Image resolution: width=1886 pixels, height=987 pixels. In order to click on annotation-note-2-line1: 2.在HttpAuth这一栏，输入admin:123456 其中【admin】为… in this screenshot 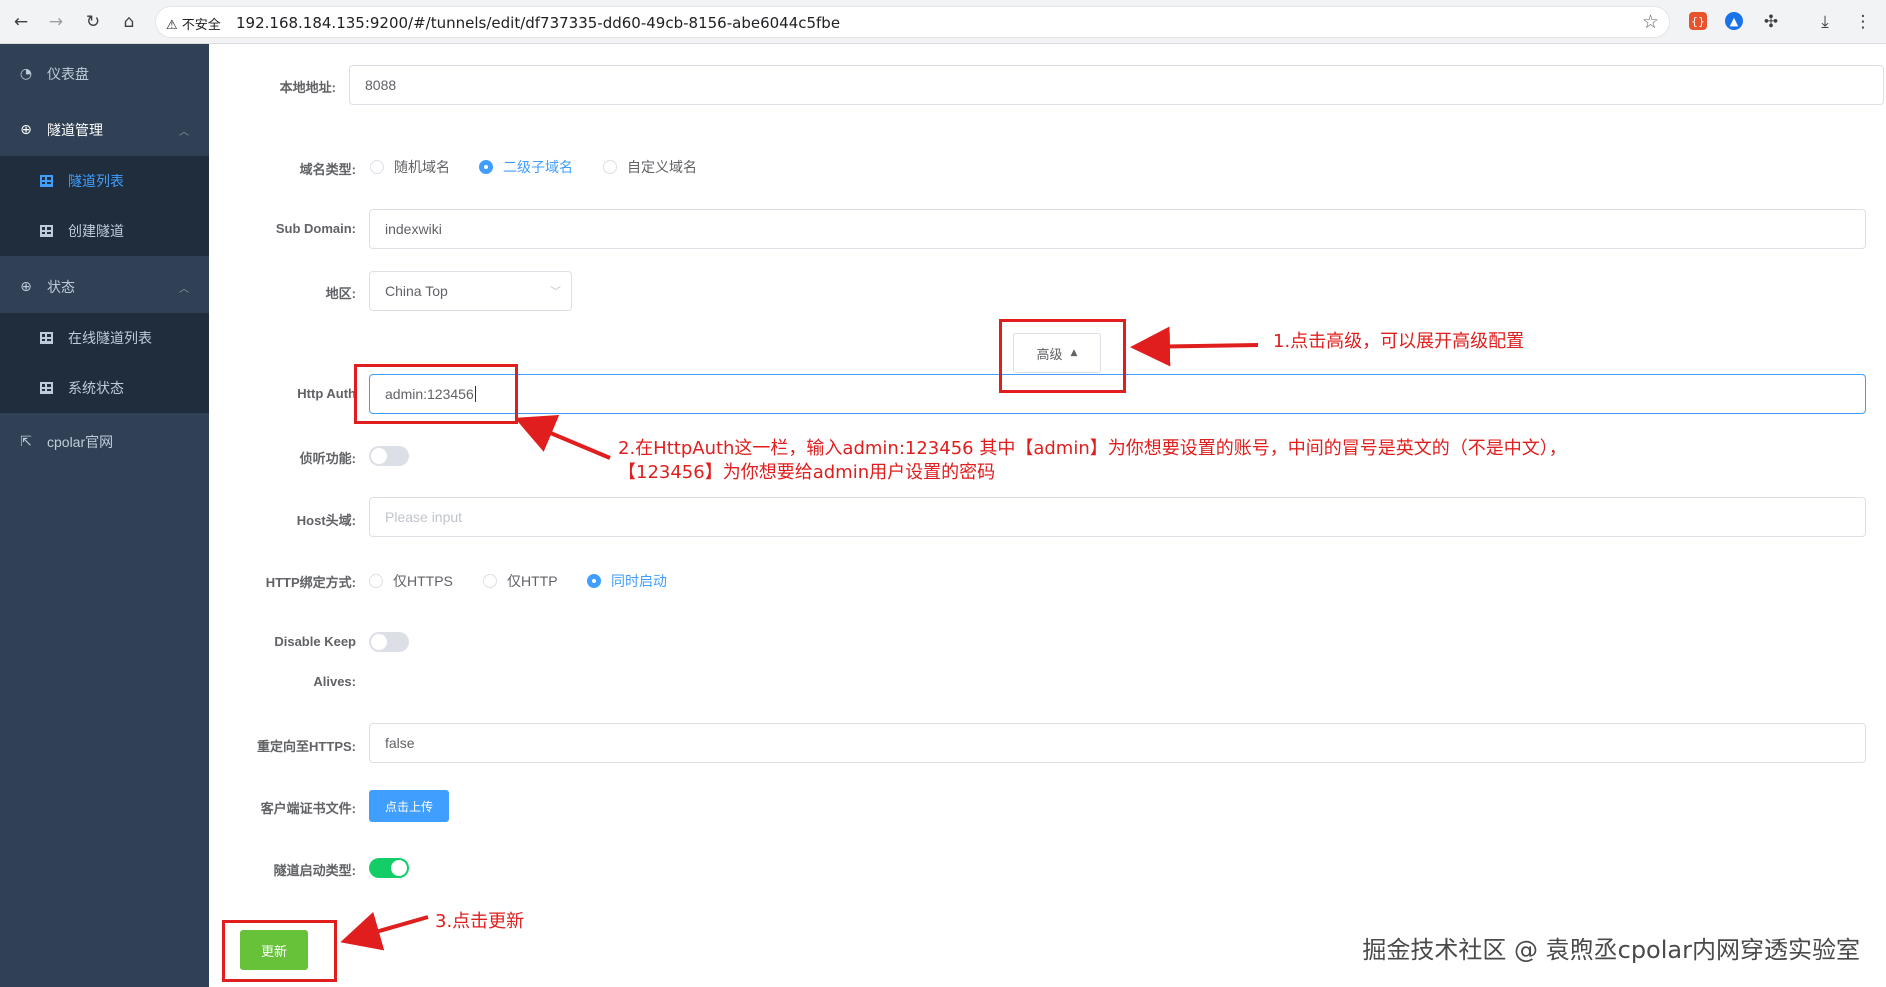, I will do `click(1092, 448)`.